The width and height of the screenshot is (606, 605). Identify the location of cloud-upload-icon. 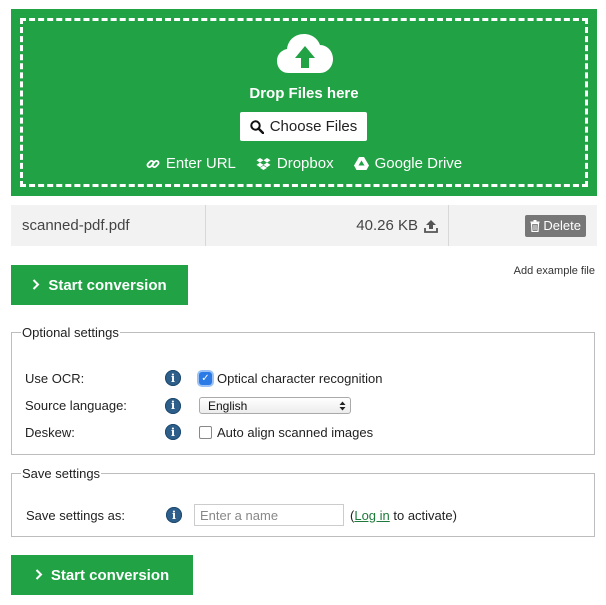
(305, 53).